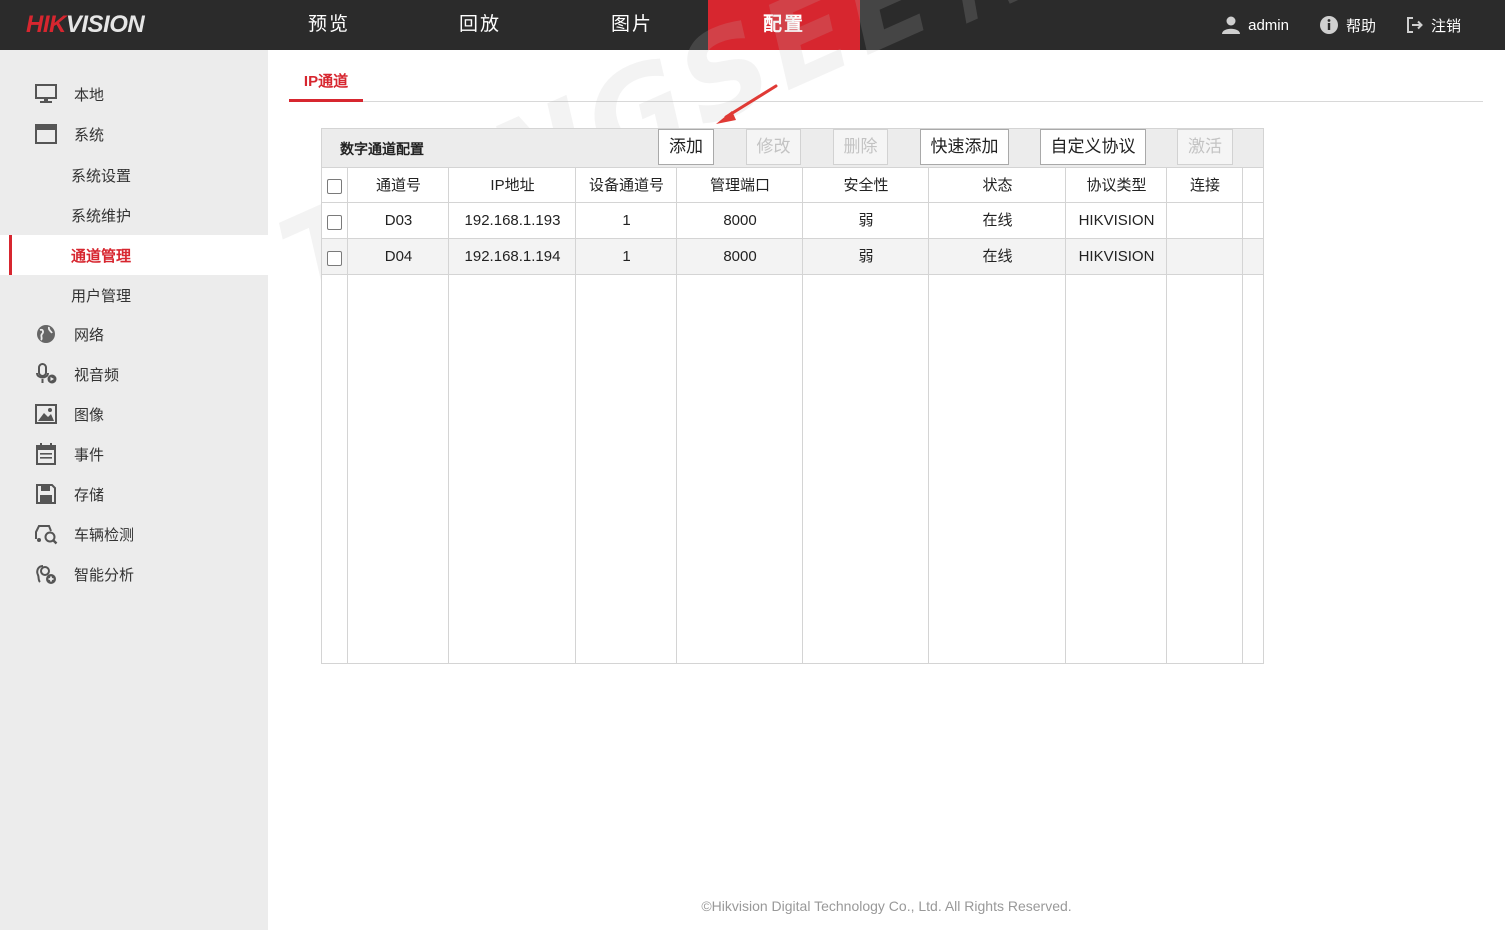 This screenshot has height=930, width=1505. What do you see at coordinates (101, 176) in the screenshot?
I see `sidebar-subitem-label: 系统设置` at bounding box center [101, 176].